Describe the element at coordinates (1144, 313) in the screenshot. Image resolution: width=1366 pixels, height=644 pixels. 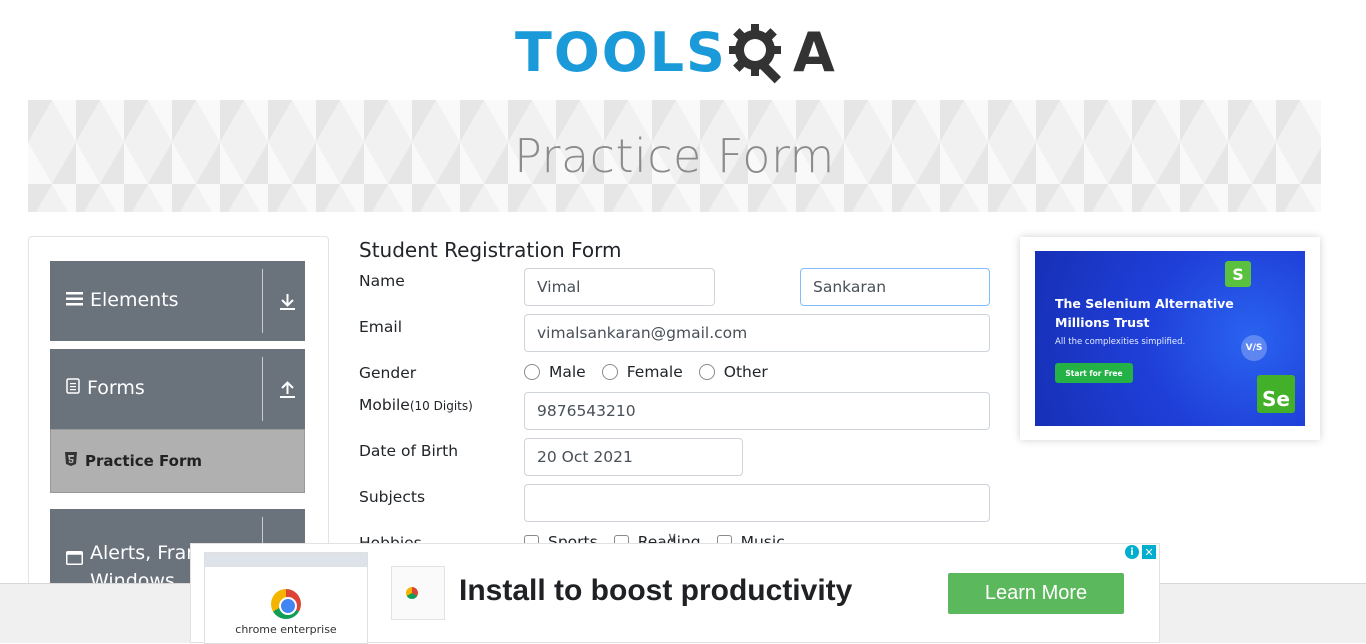
I see `ad-right-headline: The Selenium Alternative Millions Trust` at that location.